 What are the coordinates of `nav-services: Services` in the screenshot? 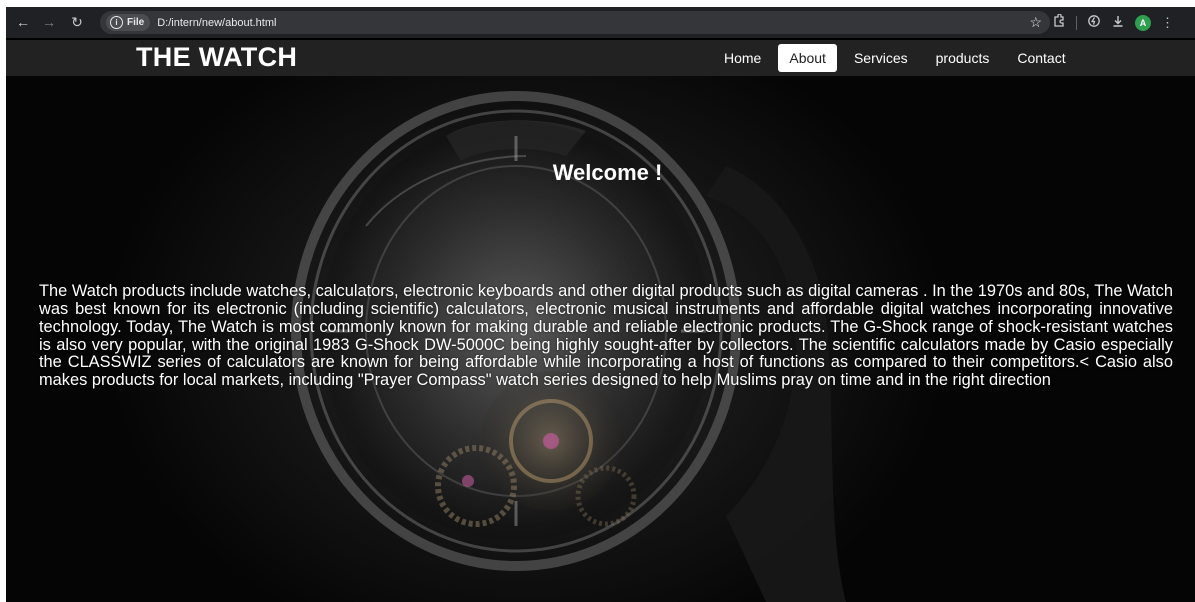 It's located at (881, 58).